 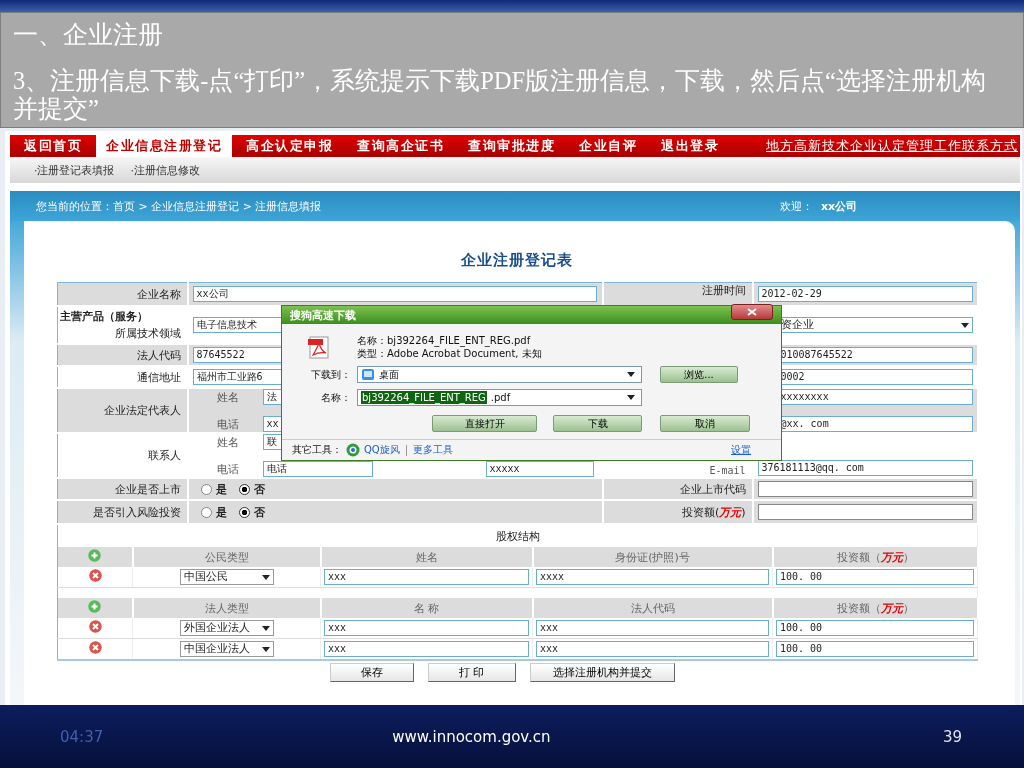 I want to click on nav-tab: 查询审批进度, so click(x=511, y=146).